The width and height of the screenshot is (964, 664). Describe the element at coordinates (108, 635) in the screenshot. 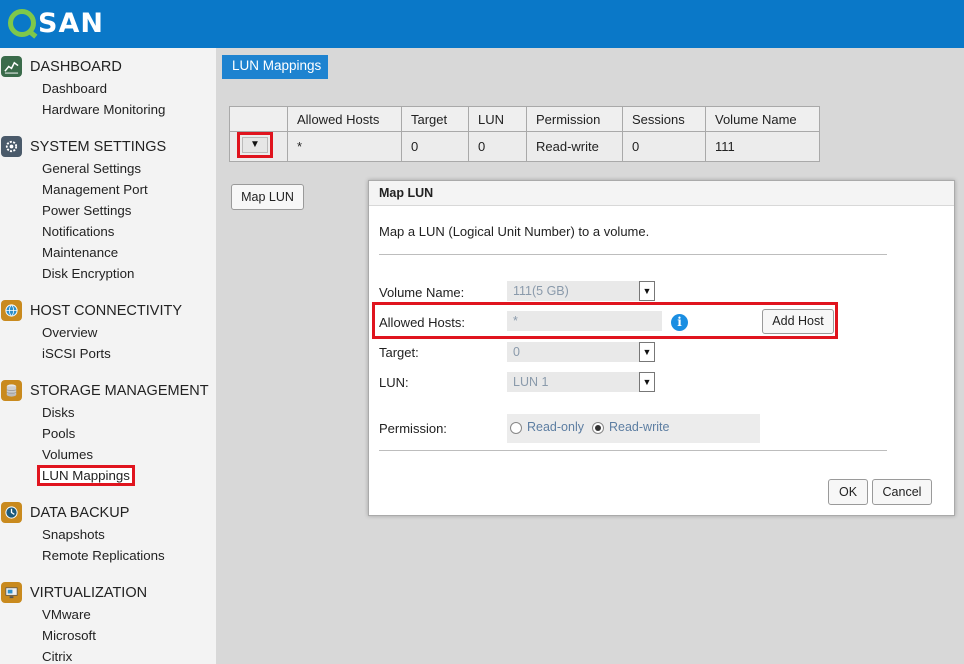

I see `sidebar-item-microsoft: Microsoft` at that location.